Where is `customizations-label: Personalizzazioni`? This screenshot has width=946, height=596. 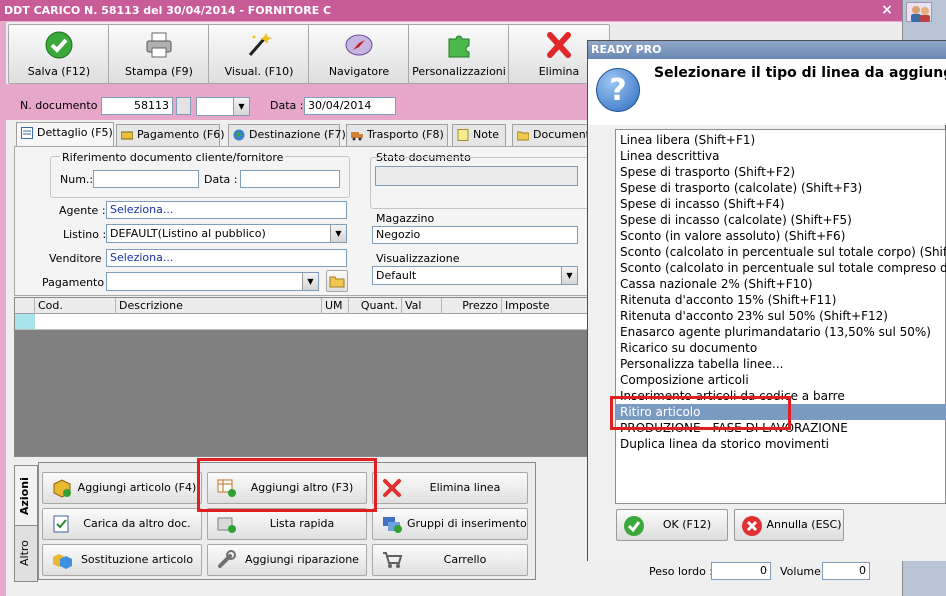 customizations-label: Personalizzazioni is located at coordinates (459, 71).